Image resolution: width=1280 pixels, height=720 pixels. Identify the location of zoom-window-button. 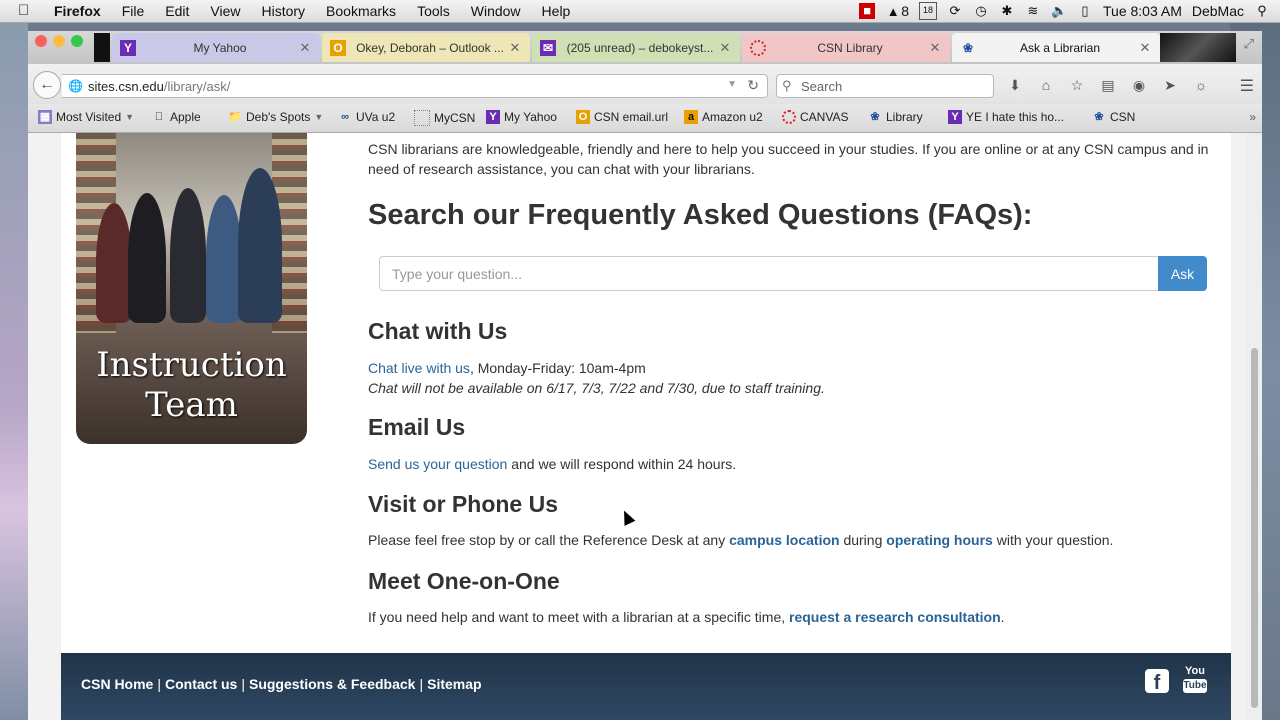
(77, 41).